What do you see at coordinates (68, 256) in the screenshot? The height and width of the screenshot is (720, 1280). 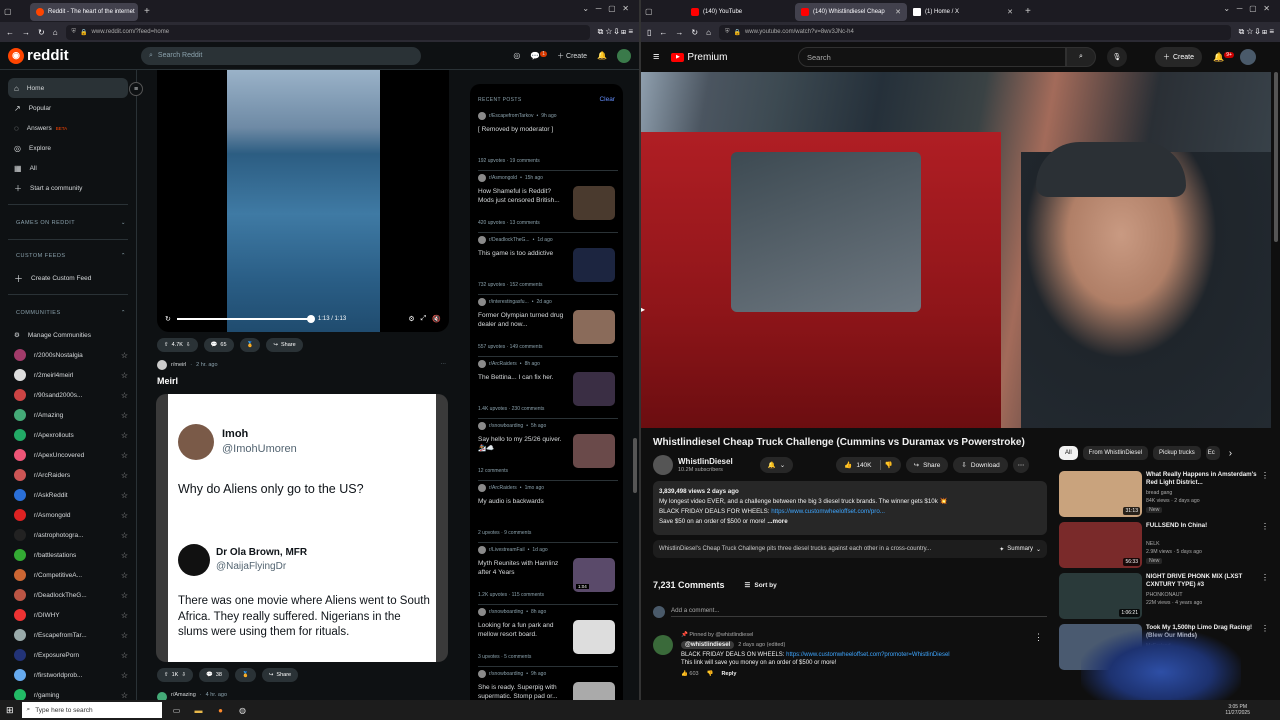 I see `custom-feeds-header: CUSTOM FEEDS ⌃` at bounding box center [68, 256].